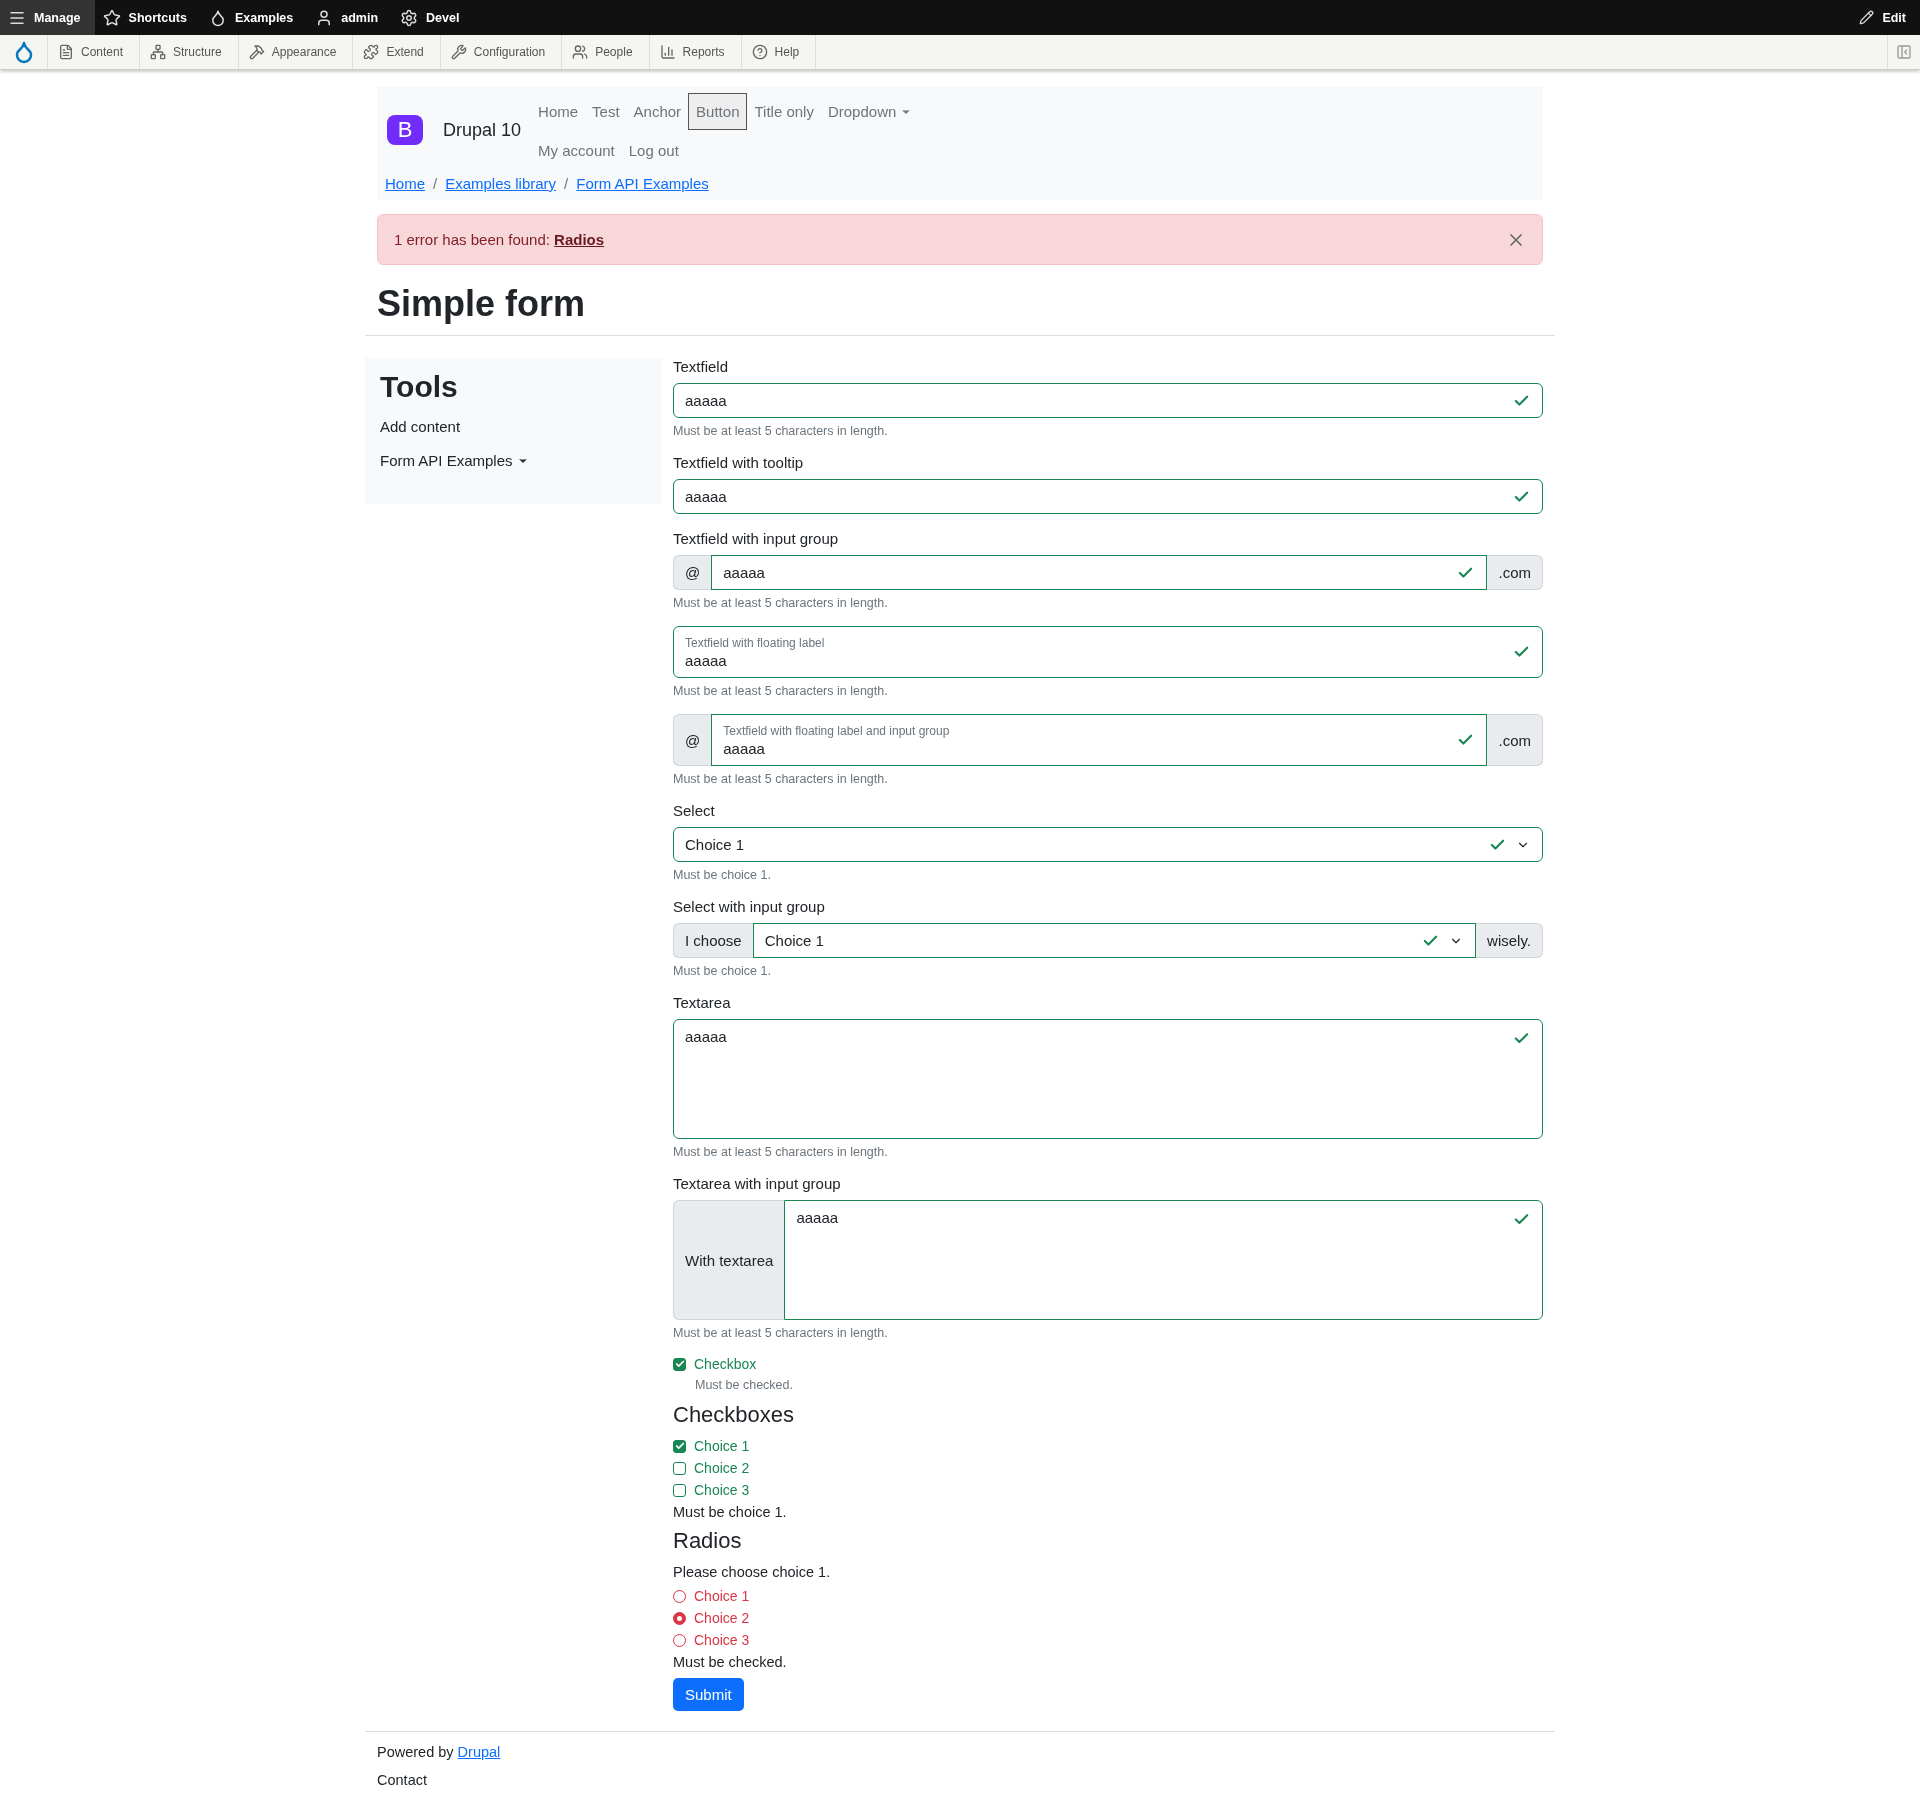 The height and width of the screenshot is (1820, 1920). Describe the element at coordinates (729, 1260) in the screenshot. I see `prefix-addon: With textarea` at that location.